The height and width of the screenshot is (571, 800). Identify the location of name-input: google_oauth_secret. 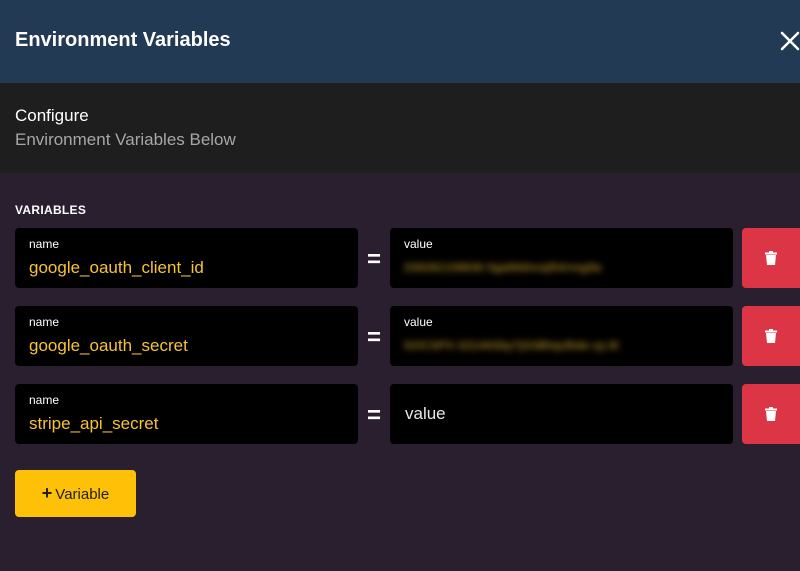
(108, 346).